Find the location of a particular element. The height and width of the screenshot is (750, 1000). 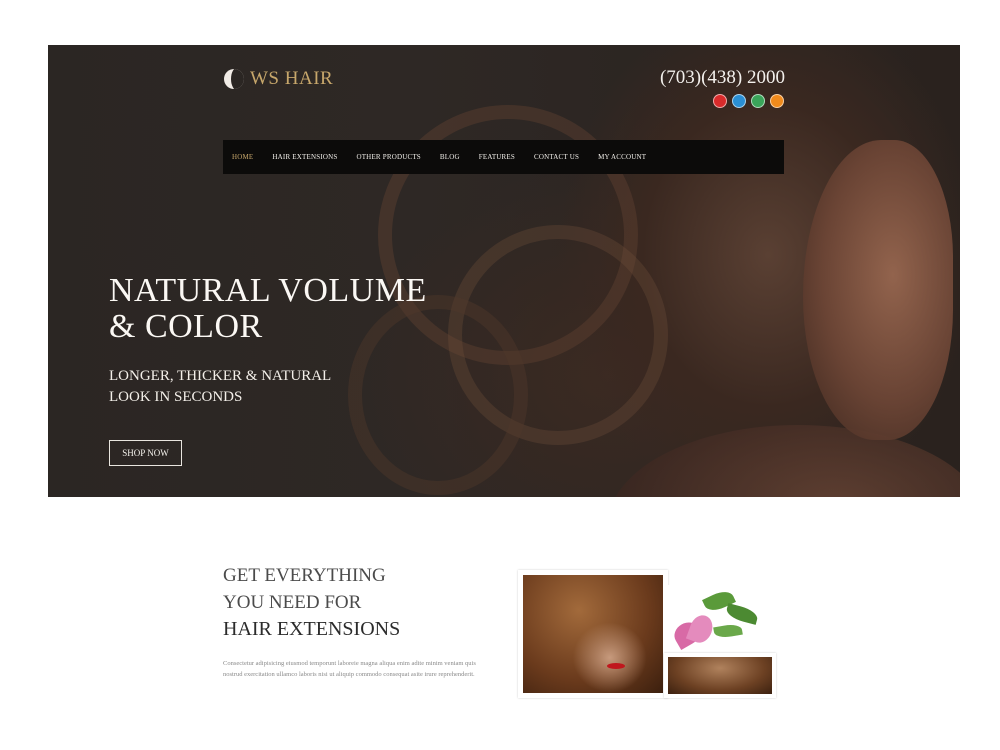

phone-number: (703)(438) 2000 is located at coordinates (722, 77).